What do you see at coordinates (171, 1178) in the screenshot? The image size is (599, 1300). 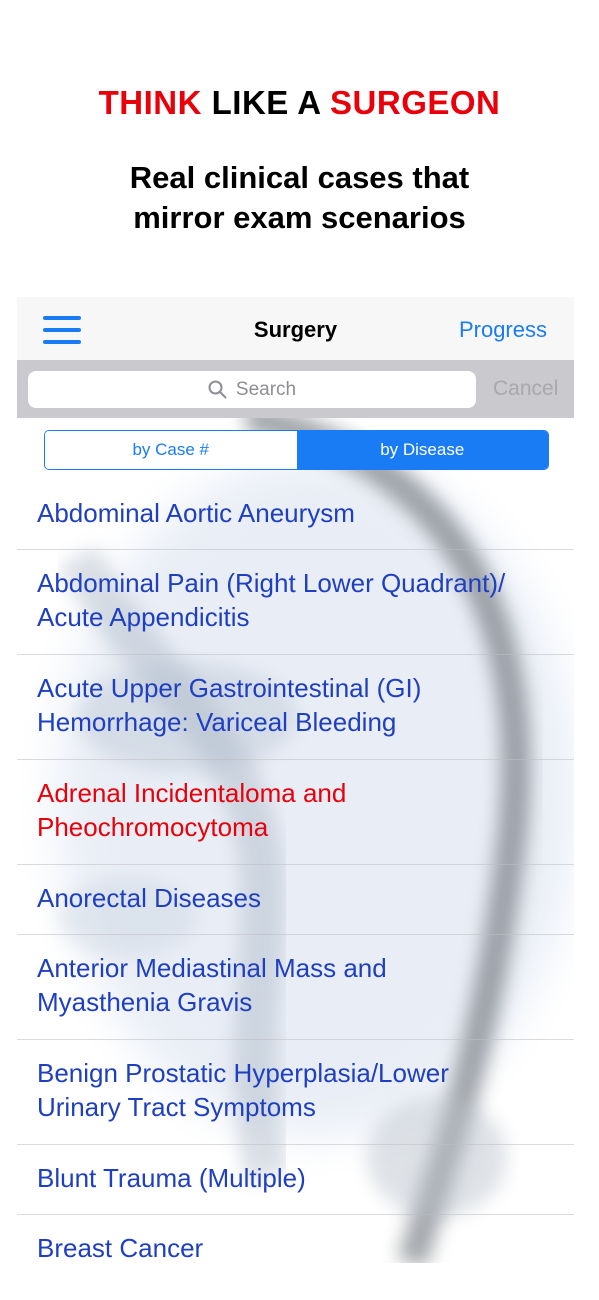 I see `case-title-line-1: Blunt Trauma (Multiple)` at bounding box center [171, 1178].